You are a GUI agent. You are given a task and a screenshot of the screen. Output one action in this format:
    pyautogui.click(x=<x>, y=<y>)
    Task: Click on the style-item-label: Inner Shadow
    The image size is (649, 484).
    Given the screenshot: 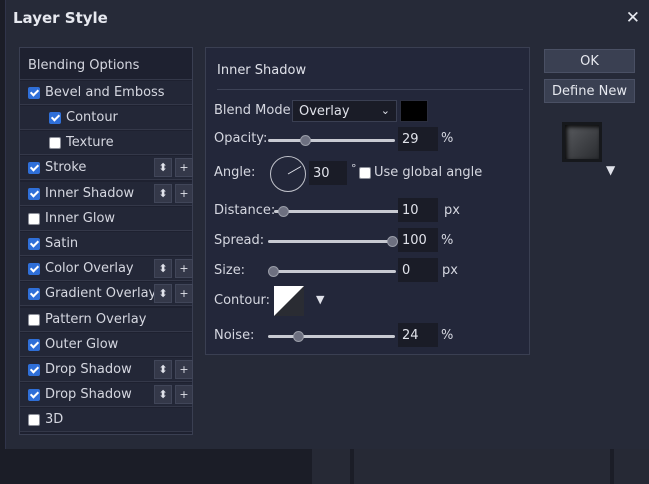 What is the action you would take?
    pyautogui.click(x=90, y=193)
    